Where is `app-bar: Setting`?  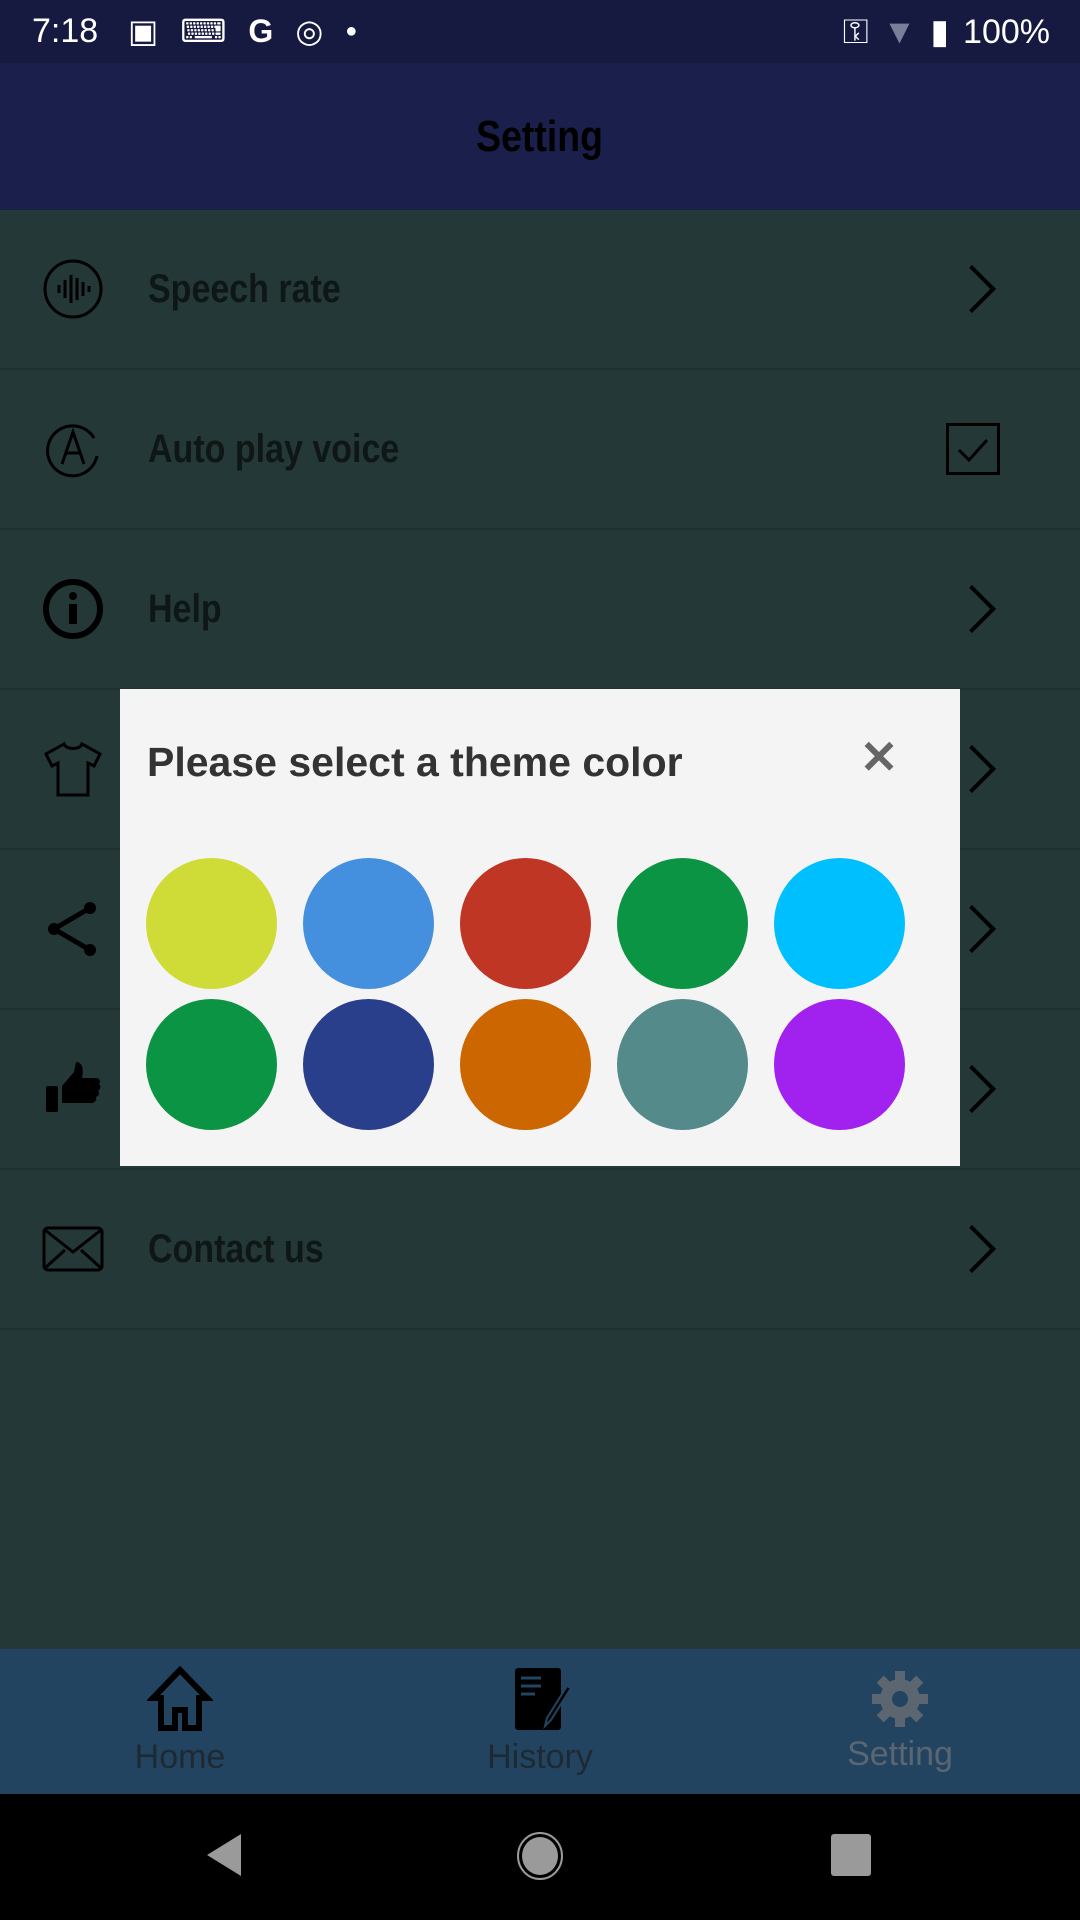
app-bar: Setting is located at coordinates (540, 136).